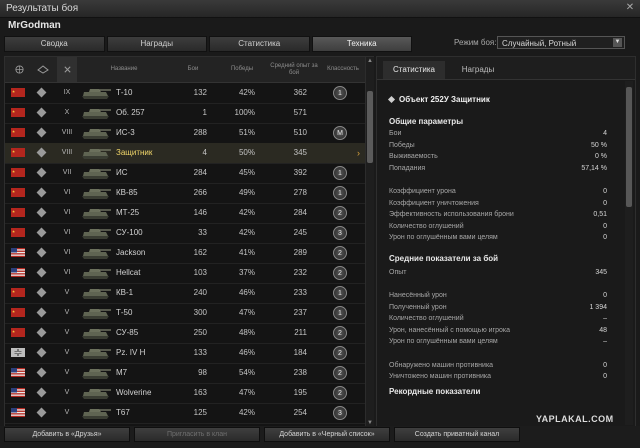 This screenshot has height=448, width=640. What do you see at coordinates (185, 313) in the screenshot?
I see `table-row: V Т-50 300 47% 237 1` at bounding box center [185, 313].